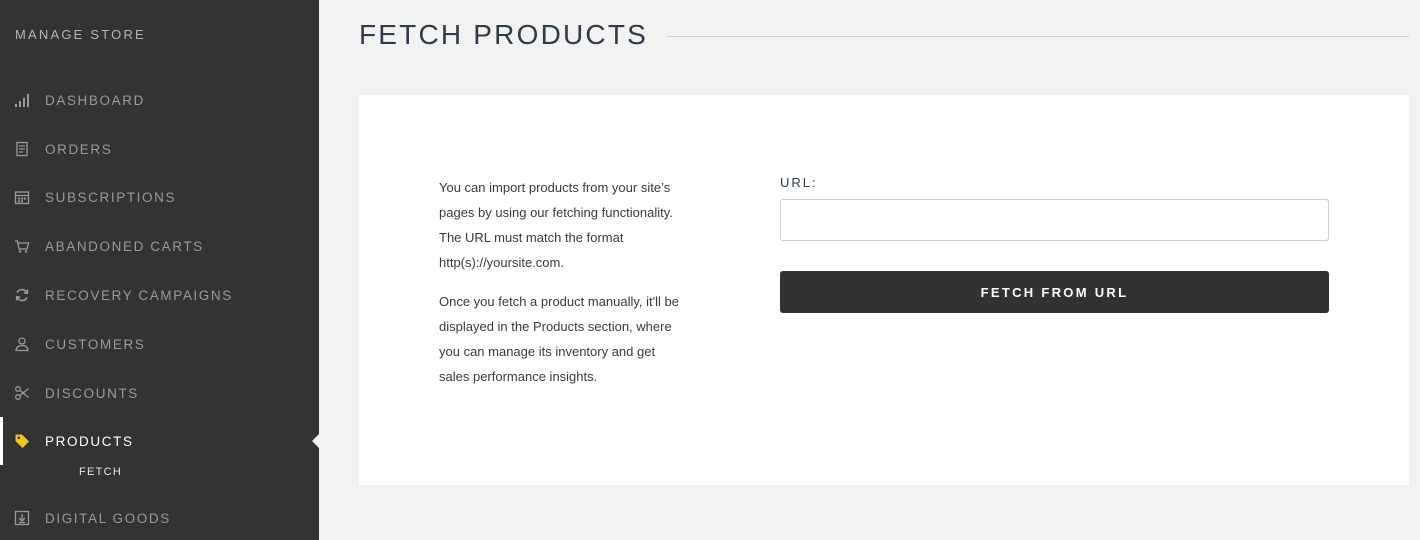 The image size is (1420, 540). I want to click on sidebar-subitem-fetch: FETCH, so click(100, 472).